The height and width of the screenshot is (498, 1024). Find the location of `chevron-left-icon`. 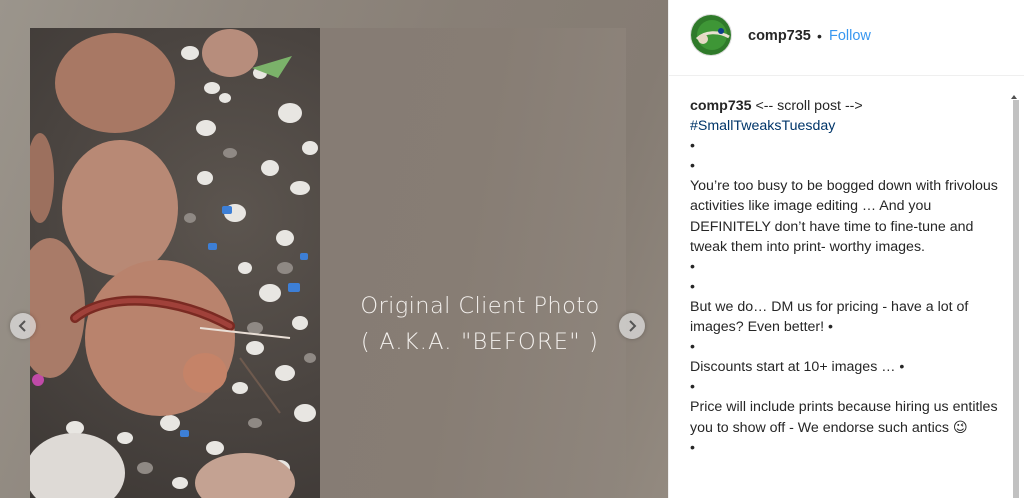

chevron-left-icon is located at coordinates (22, 326).